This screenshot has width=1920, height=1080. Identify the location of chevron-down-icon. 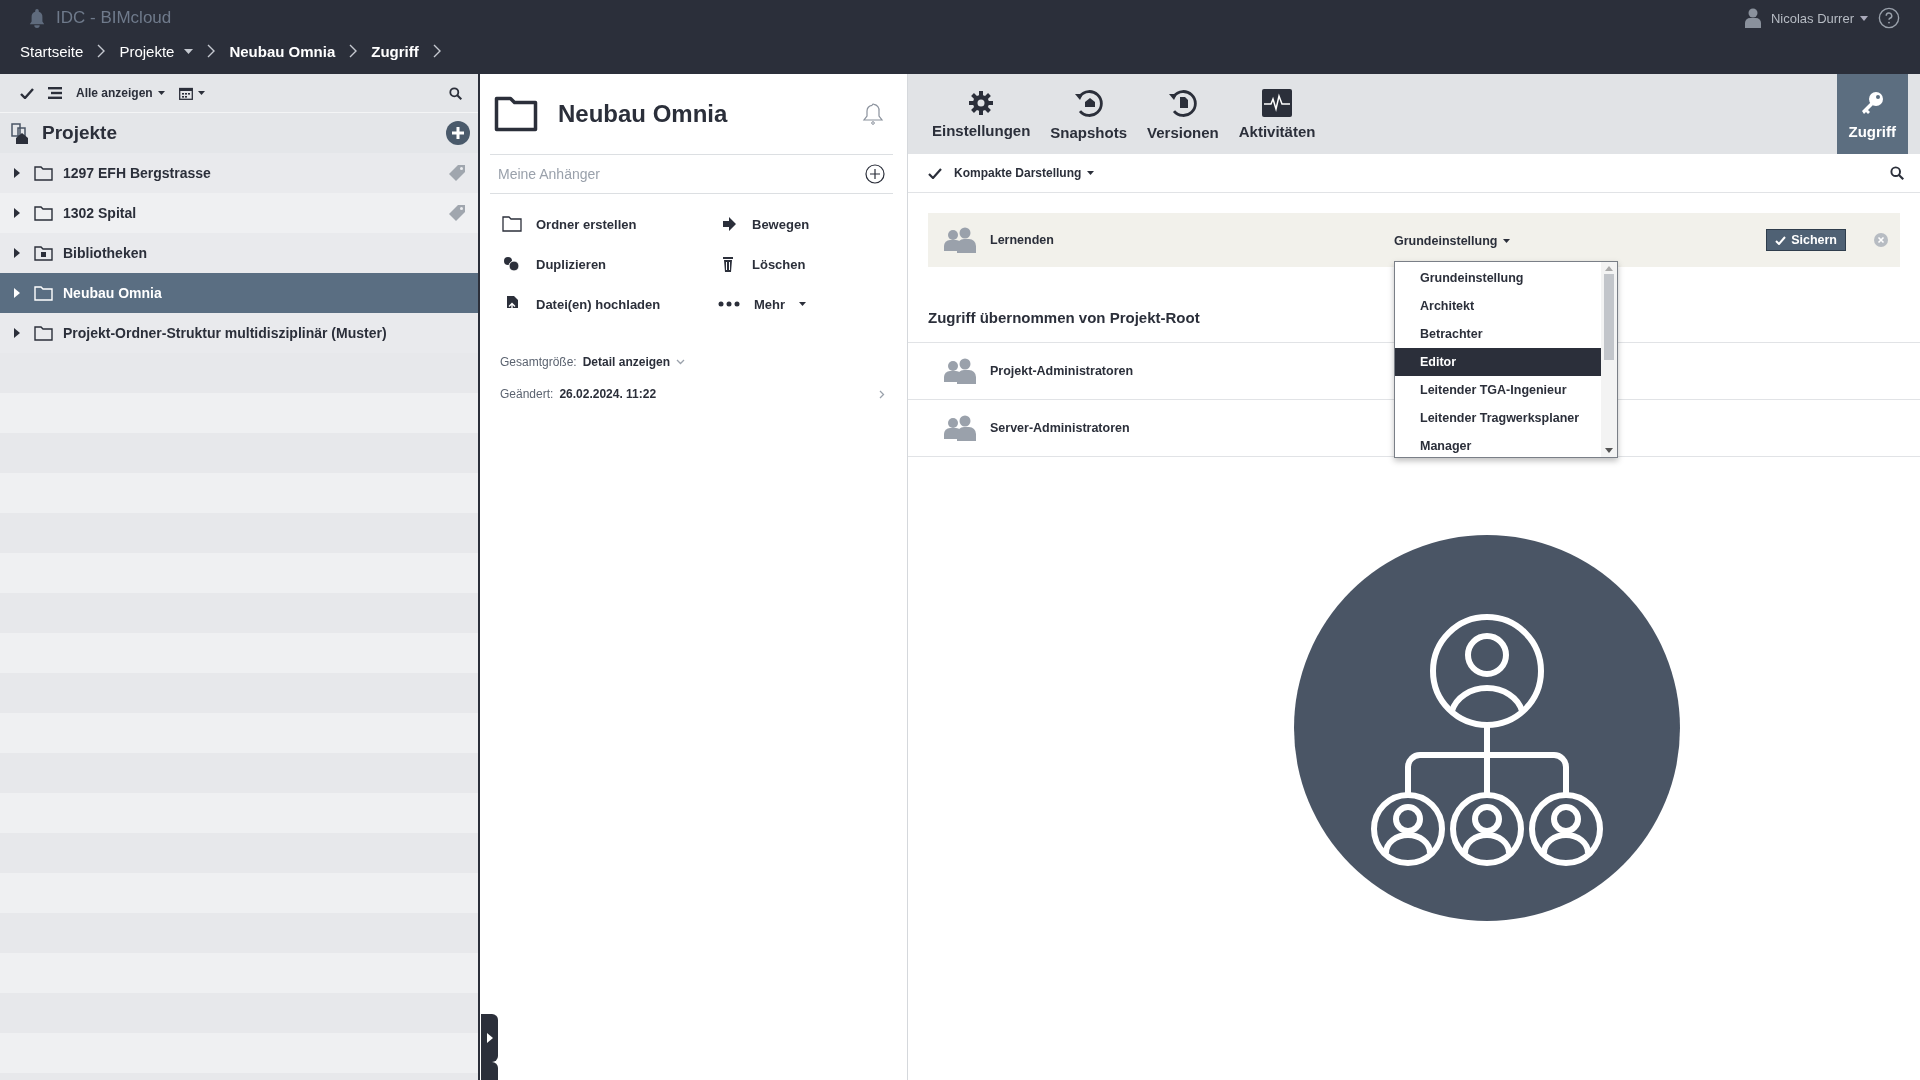
(681, 362).